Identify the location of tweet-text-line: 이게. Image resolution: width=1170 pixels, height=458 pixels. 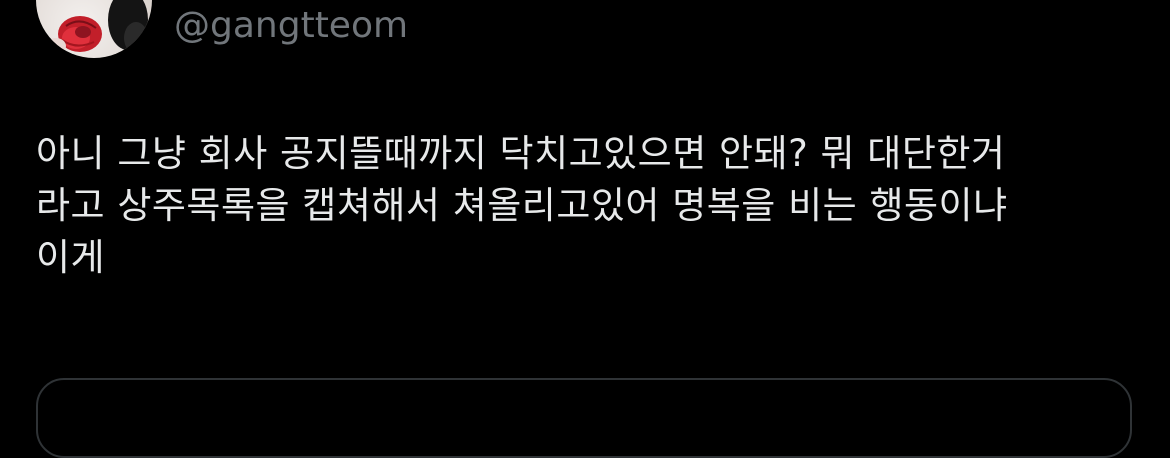
(71, 257).